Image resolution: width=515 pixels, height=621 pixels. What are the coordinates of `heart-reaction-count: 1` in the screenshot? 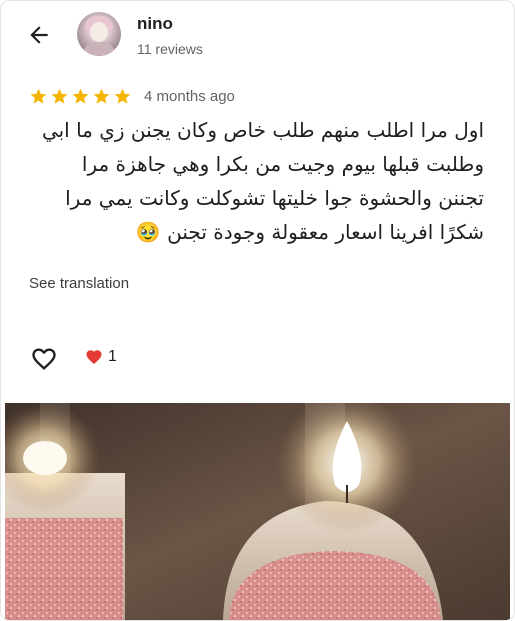 It's located at (112, 356).